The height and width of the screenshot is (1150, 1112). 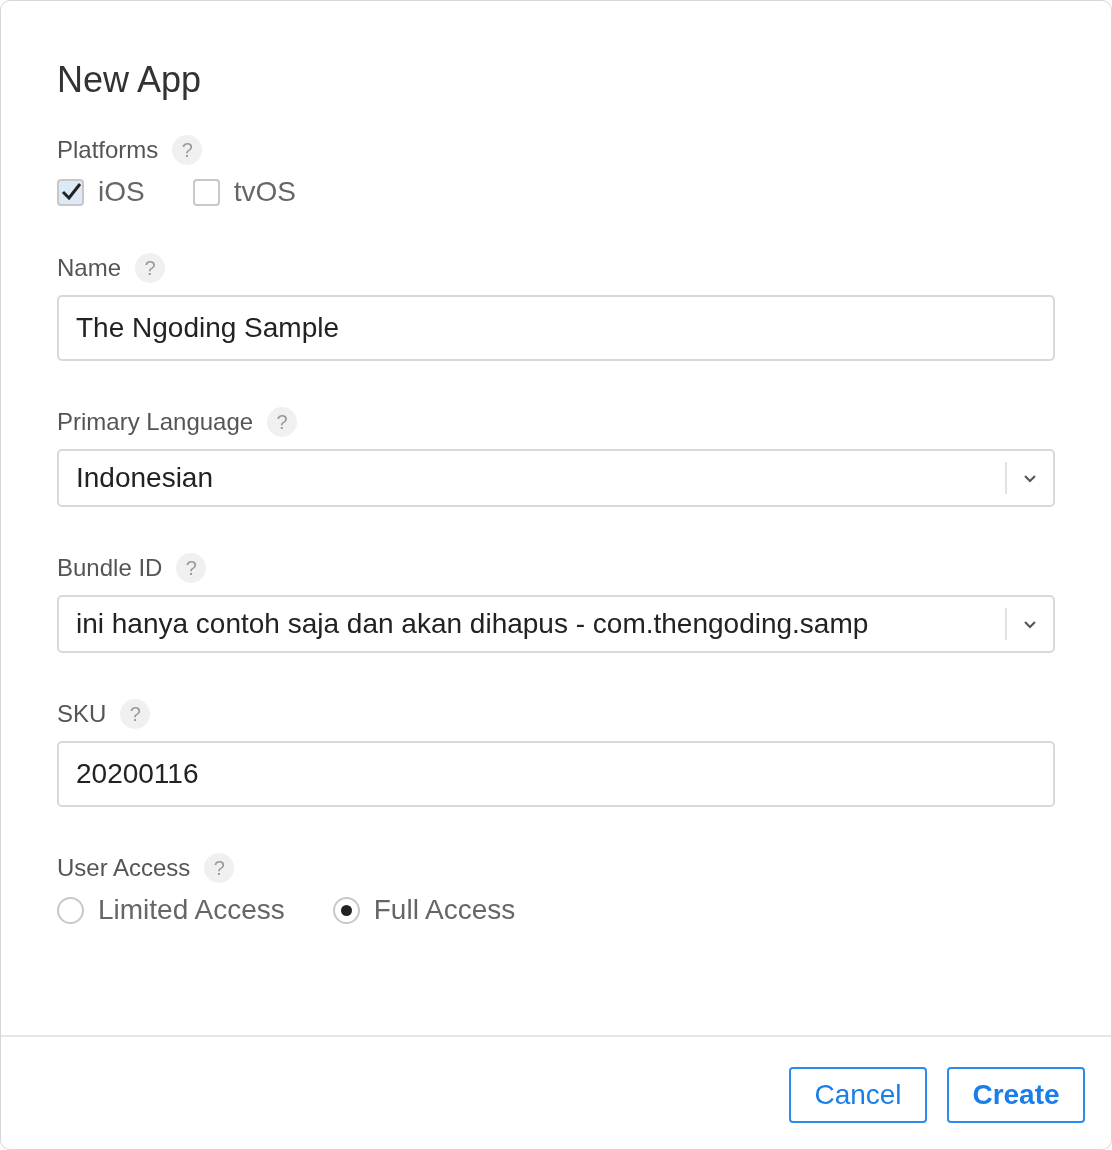 I want to click on checkbox-label: iOS, so click(x=121, y=192).